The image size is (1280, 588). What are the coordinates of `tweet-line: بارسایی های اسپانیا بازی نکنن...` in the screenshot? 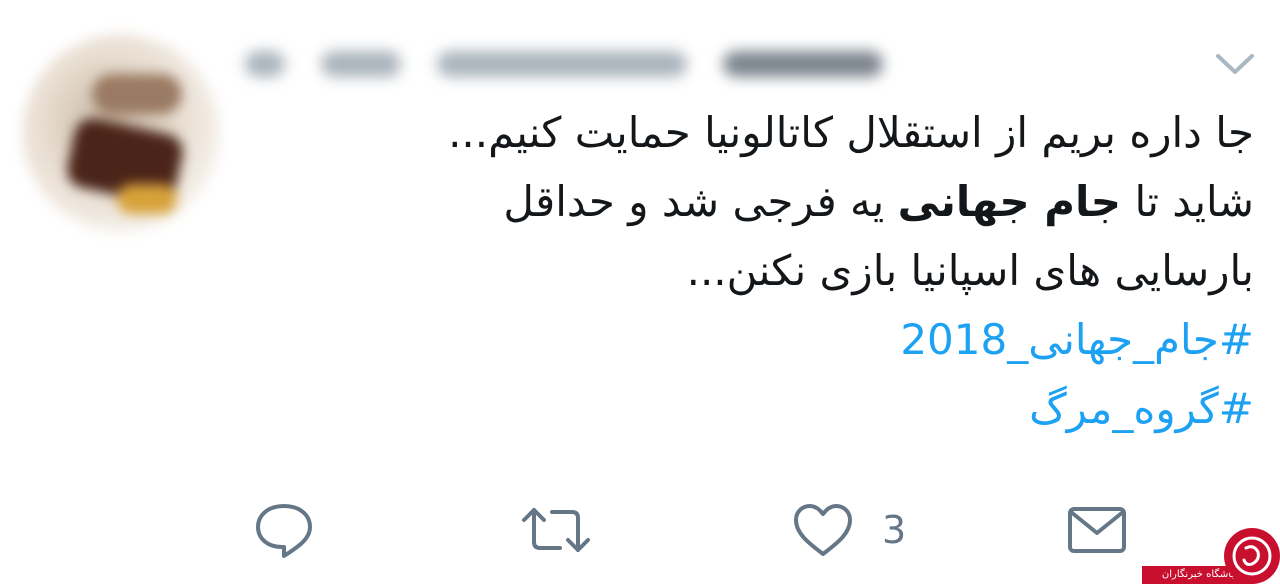 It's located at (970, 270).